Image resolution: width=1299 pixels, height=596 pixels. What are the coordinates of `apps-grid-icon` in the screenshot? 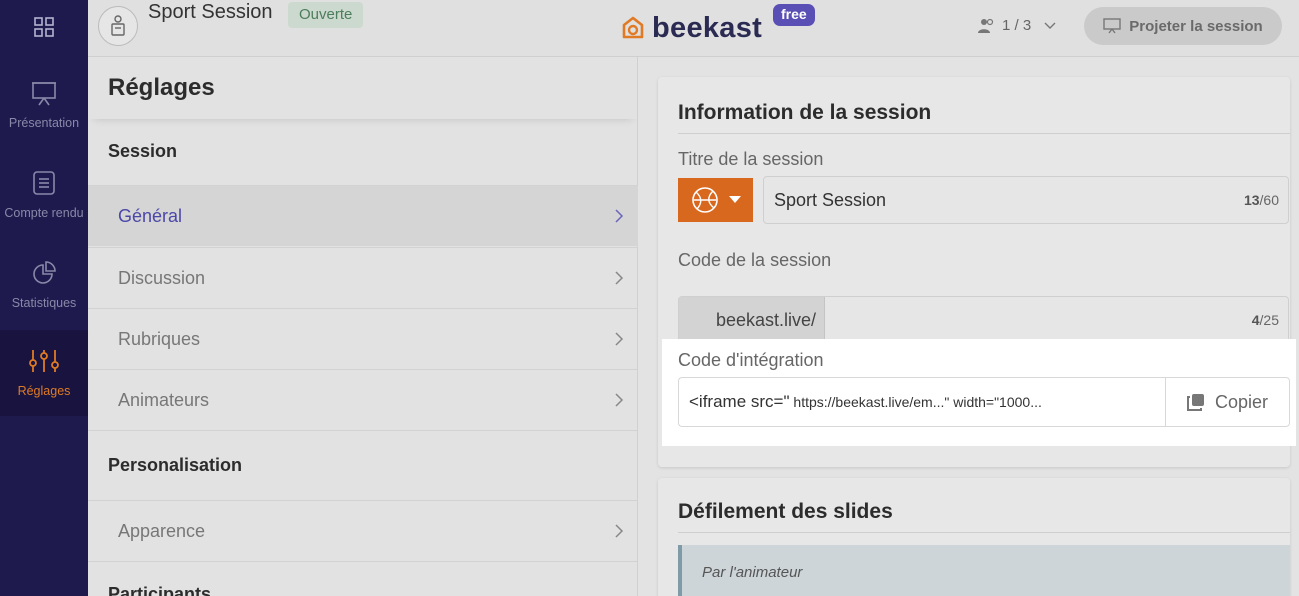 It's located at (44, 27).